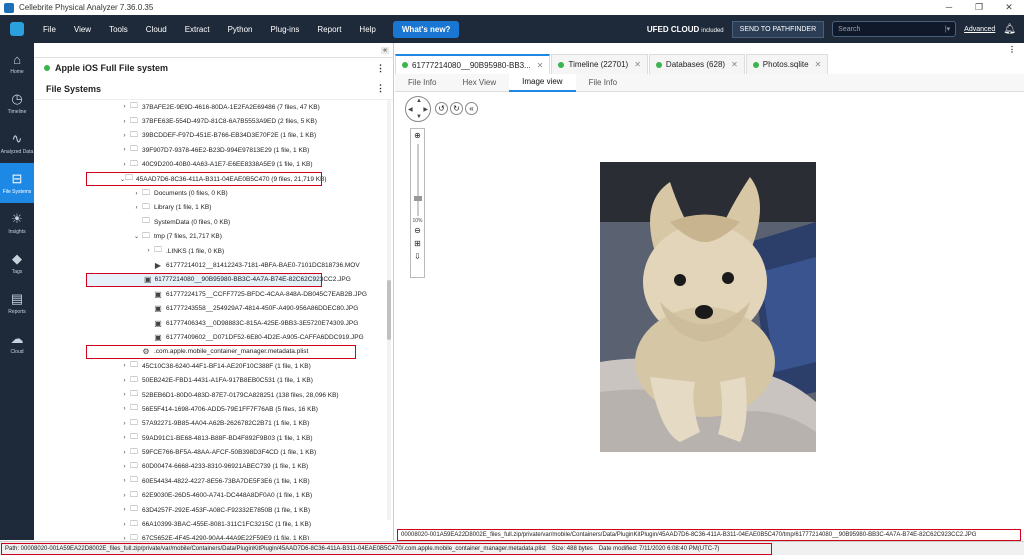  What do you see at coordinates (419, 101) in the screenshot?
I see `pan-up-icon: ▲` at bounding box center [419, 101].